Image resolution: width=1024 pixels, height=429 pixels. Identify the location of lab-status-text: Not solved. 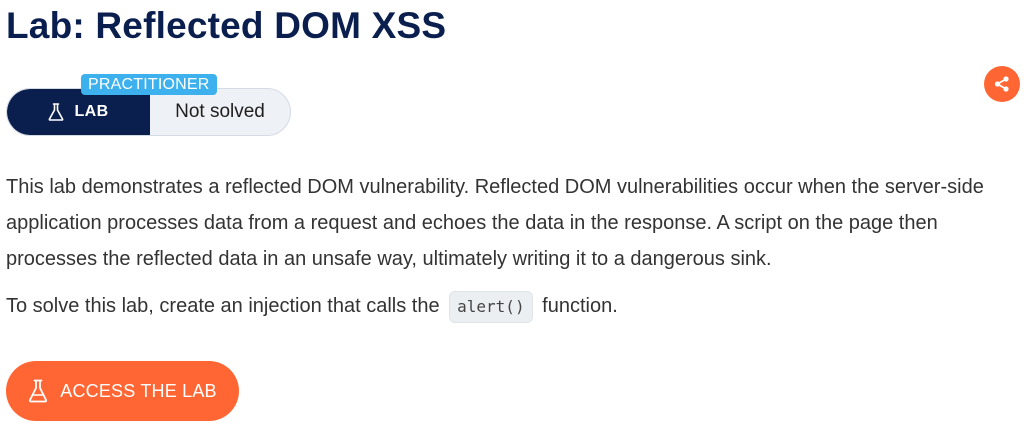
(220, 111).